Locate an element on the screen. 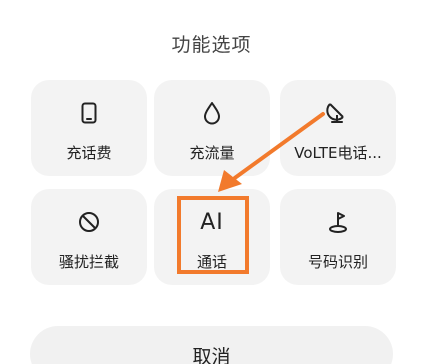 The height and width of the screenshot is (364, 423). option-label: 充流量 is located at coordinates (212, 153).